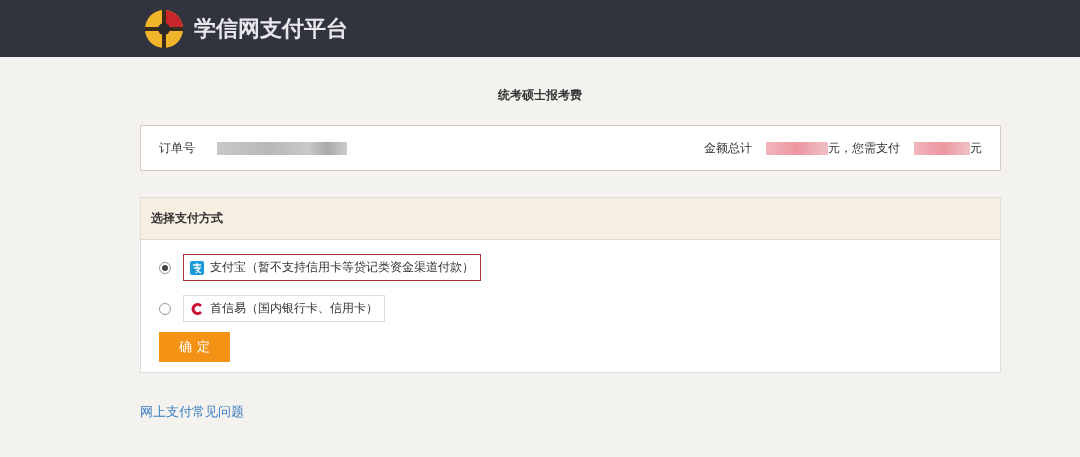 Image resolution: width=1080 pixels, height=457 pixels. Describe the element at coordinates (728, 148) in the screenshot. I see `total-label: 金额总计` at that location.